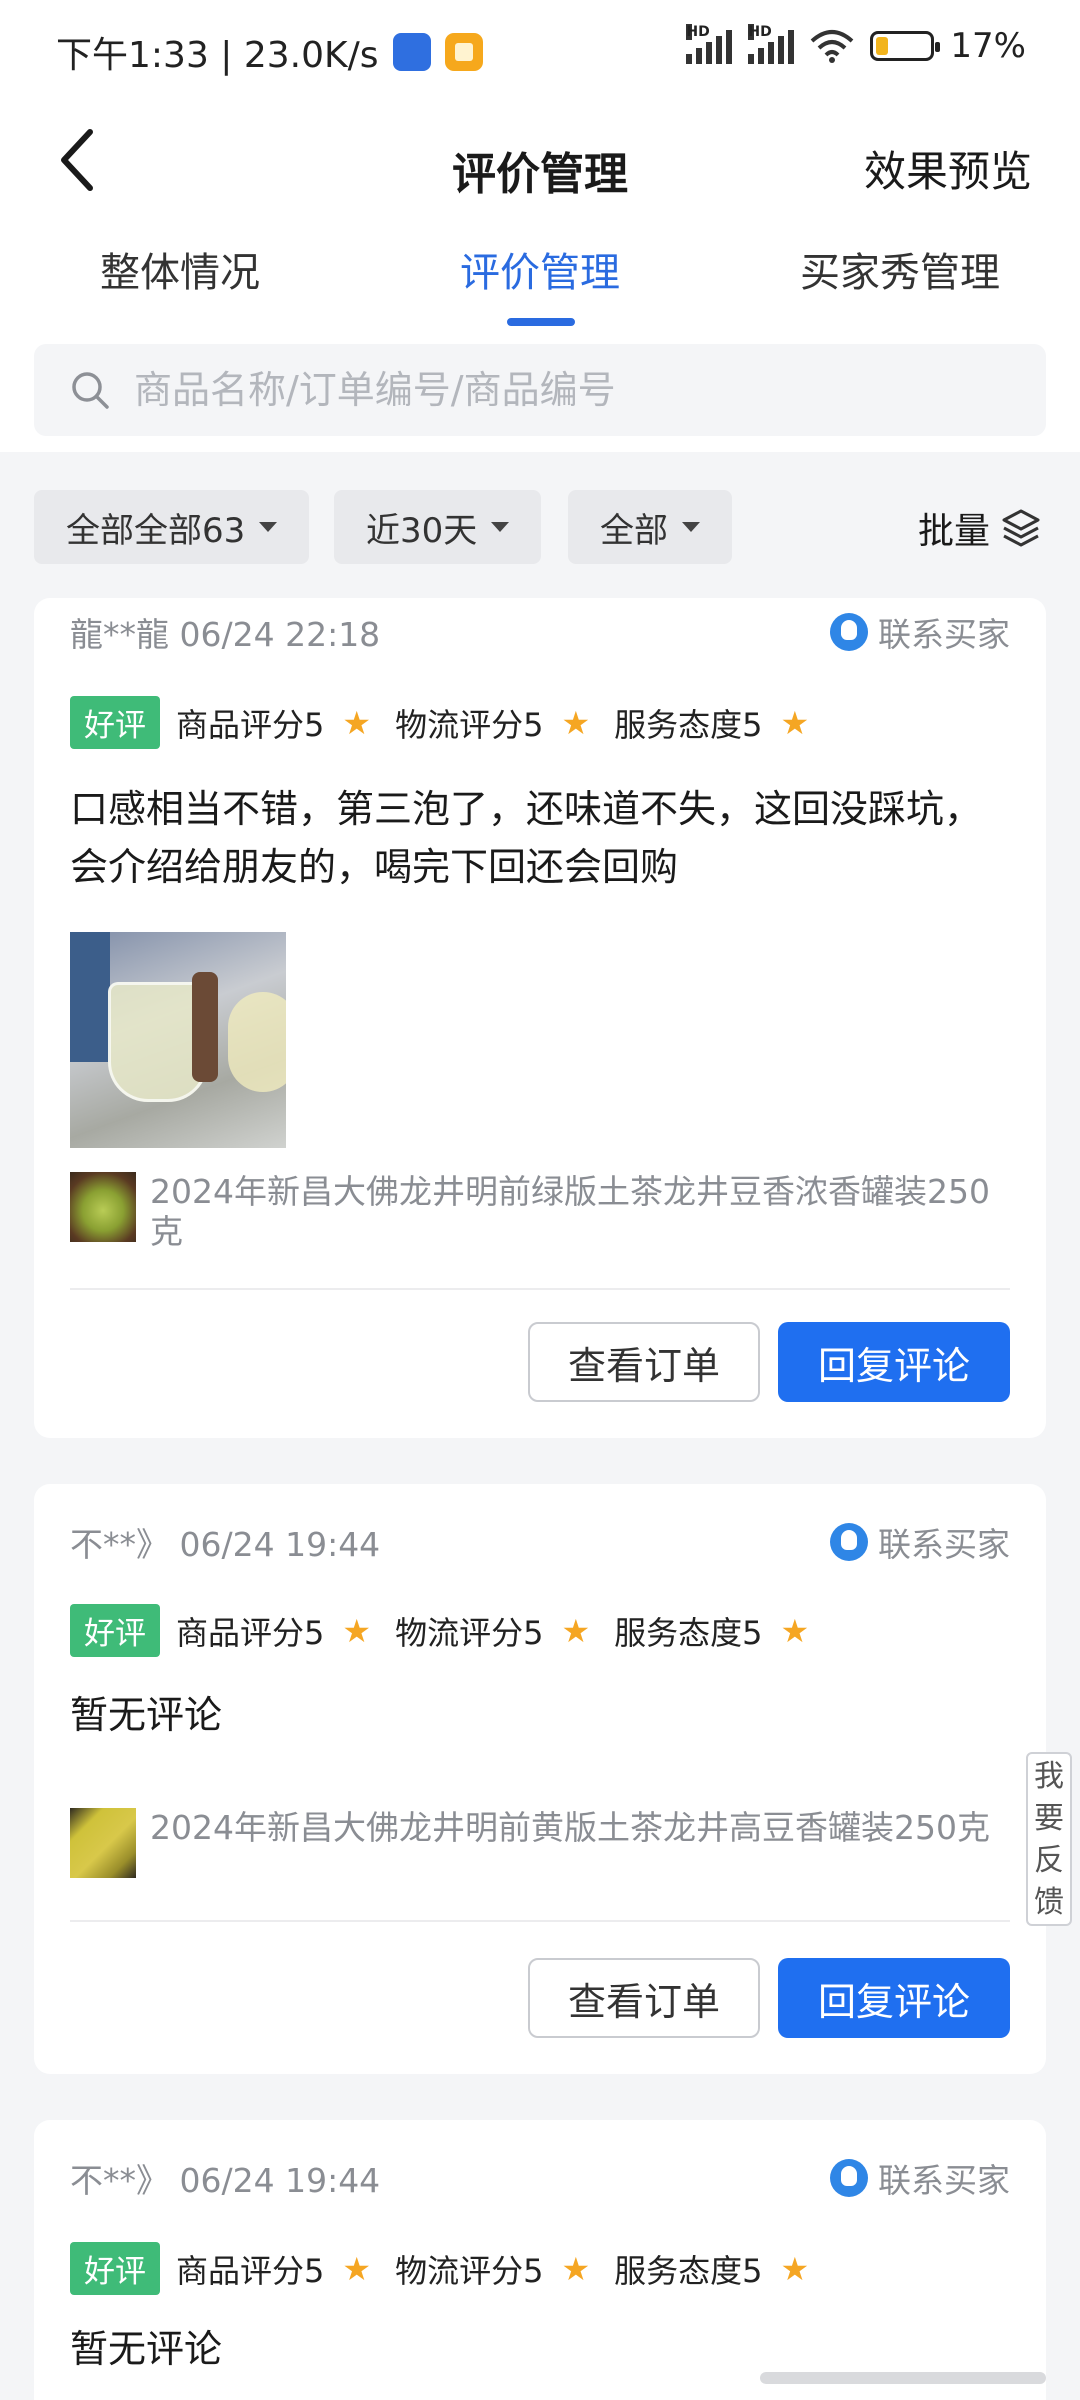  What do you see at coordinates (988, 46) in the screenshot?
I see `battery-percent: 17%` at bounding box center [988, 46].